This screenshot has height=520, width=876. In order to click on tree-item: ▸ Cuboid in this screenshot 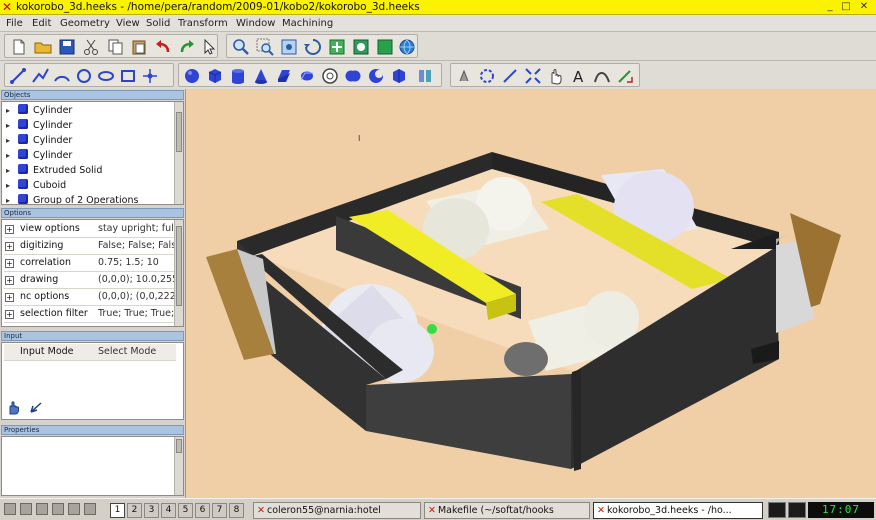, I will do `click(91, 185)`.